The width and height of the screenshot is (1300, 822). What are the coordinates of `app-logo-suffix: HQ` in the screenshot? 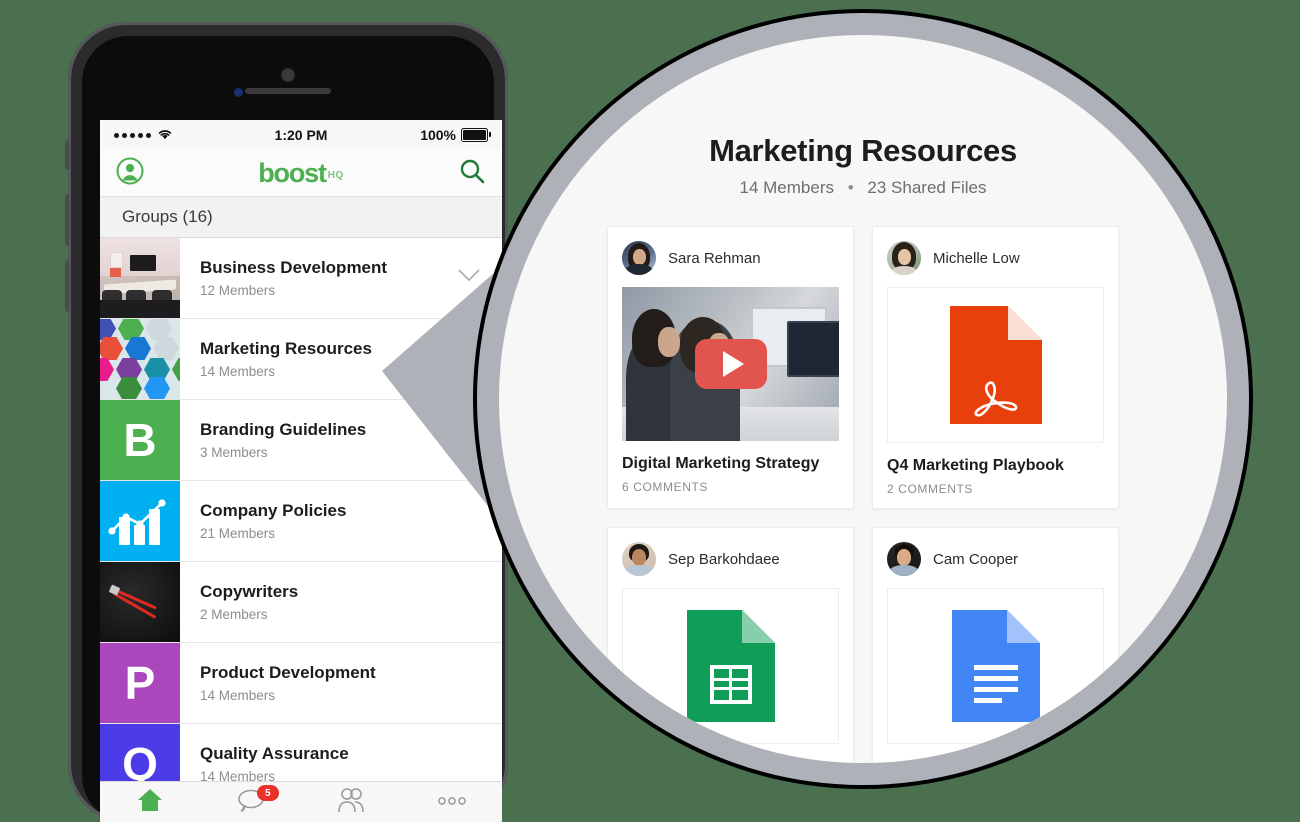 It's located at (335, 175).